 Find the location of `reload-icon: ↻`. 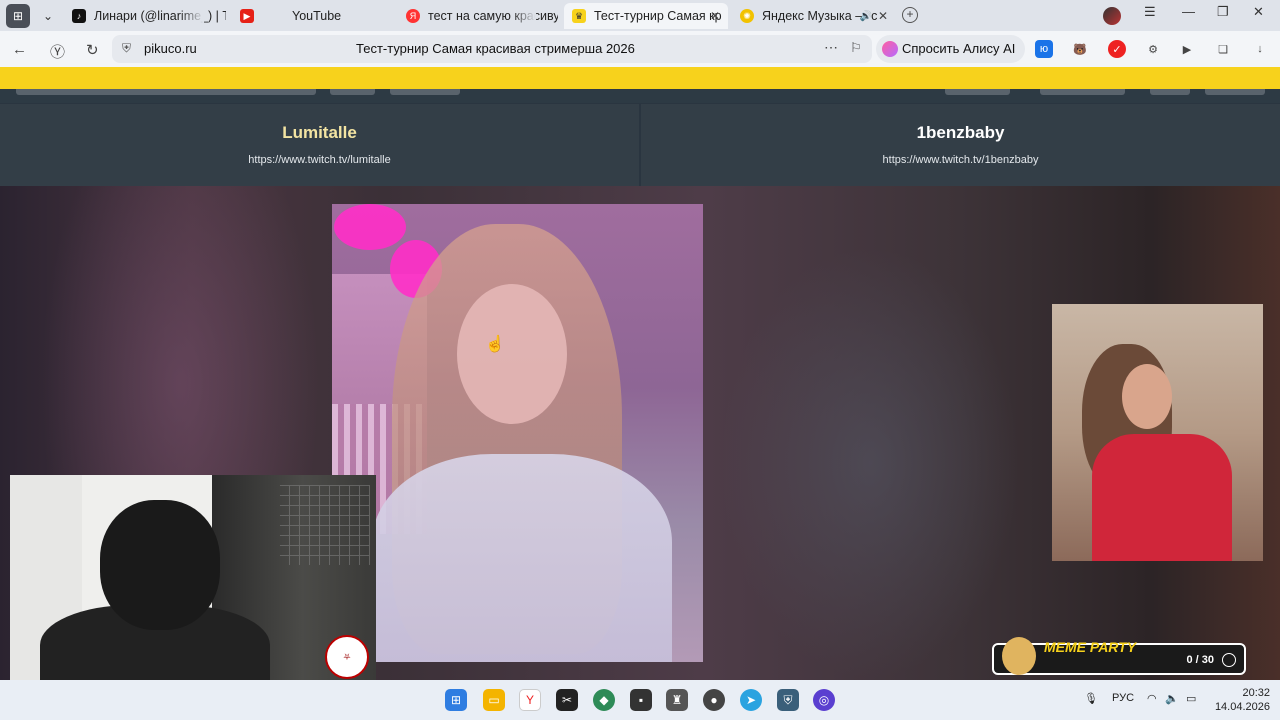

reload-icon: ↻ is located at coordinates (92, 50).